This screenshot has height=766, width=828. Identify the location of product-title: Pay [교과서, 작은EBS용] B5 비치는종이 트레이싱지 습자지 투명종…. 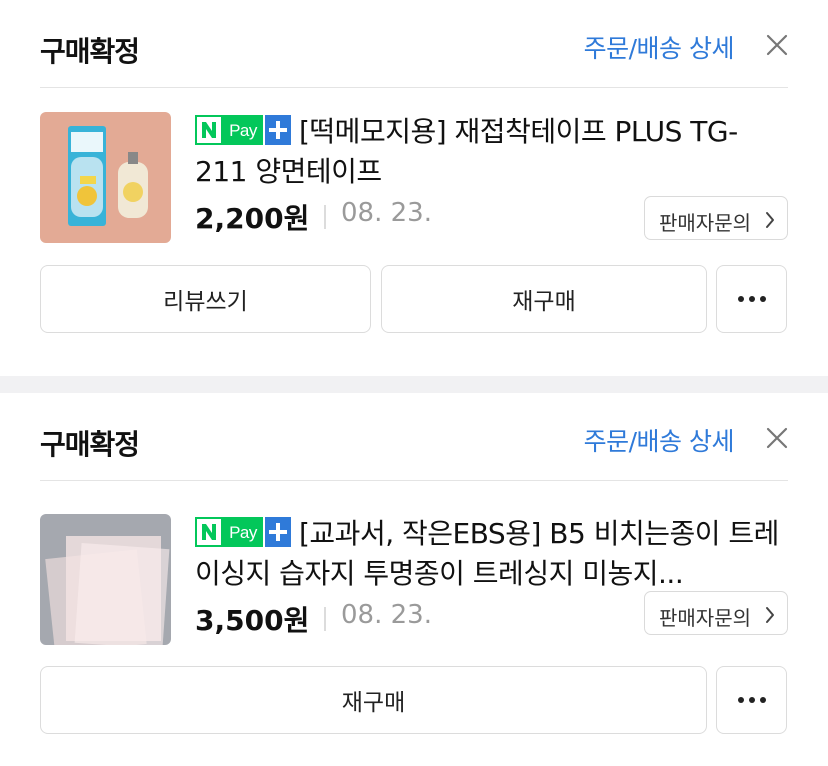
(491, 554).